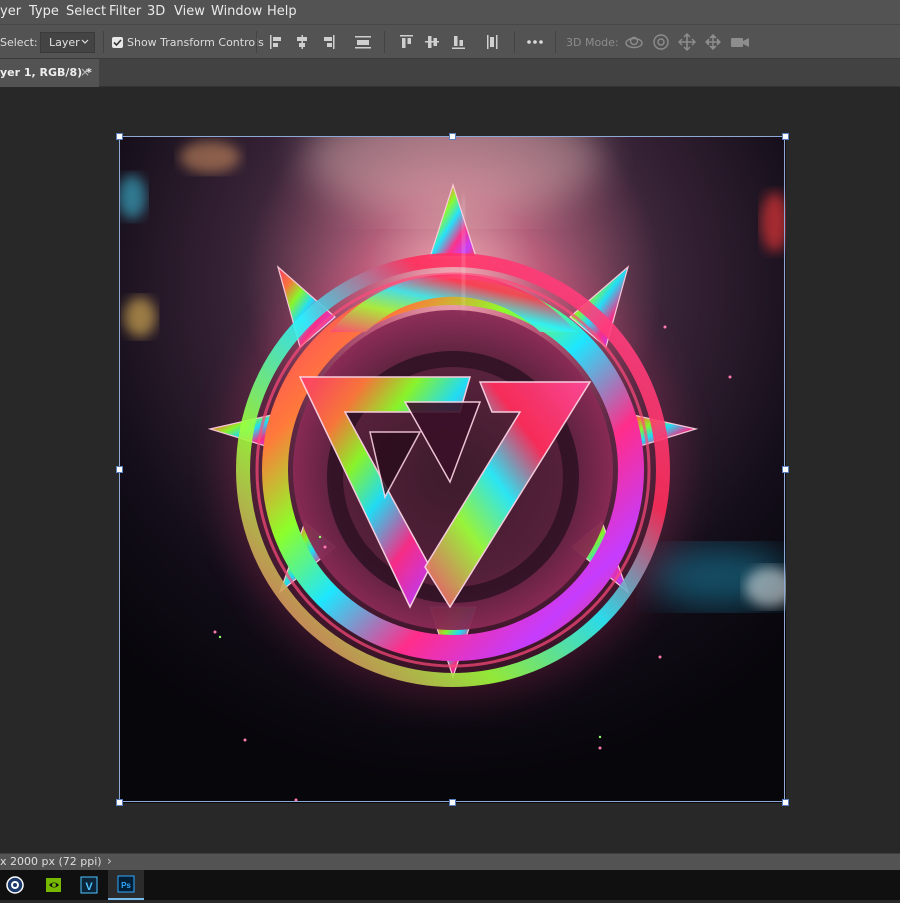 This screenshot has width=900, height=903. Describe the element at coordinates (119, 802) in the screenshot. I see `transform-handle-bottom-left` at that location.